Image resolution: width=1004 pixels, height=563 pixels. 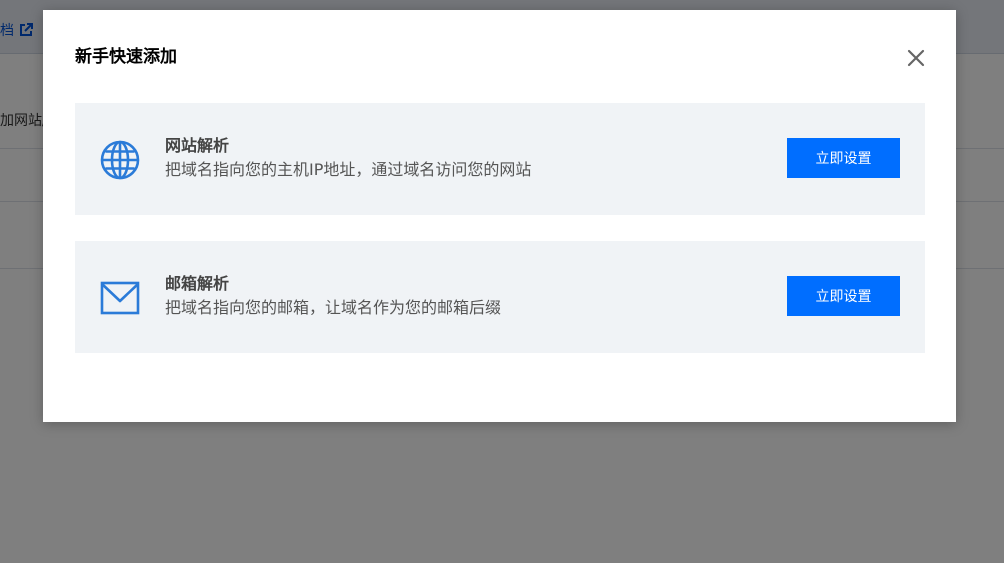 I want to click on close-icon, so click(x=916, y=58).